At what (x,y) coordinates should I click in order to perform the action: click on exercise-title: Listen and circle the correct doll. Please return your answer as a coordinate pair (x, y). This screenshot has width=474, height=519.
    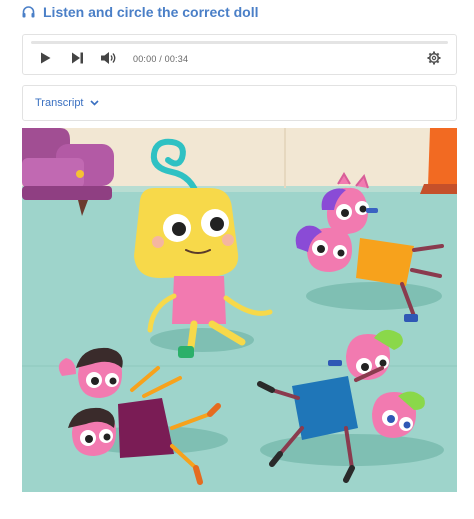
    Looking at the image, I should click on (151, 12).